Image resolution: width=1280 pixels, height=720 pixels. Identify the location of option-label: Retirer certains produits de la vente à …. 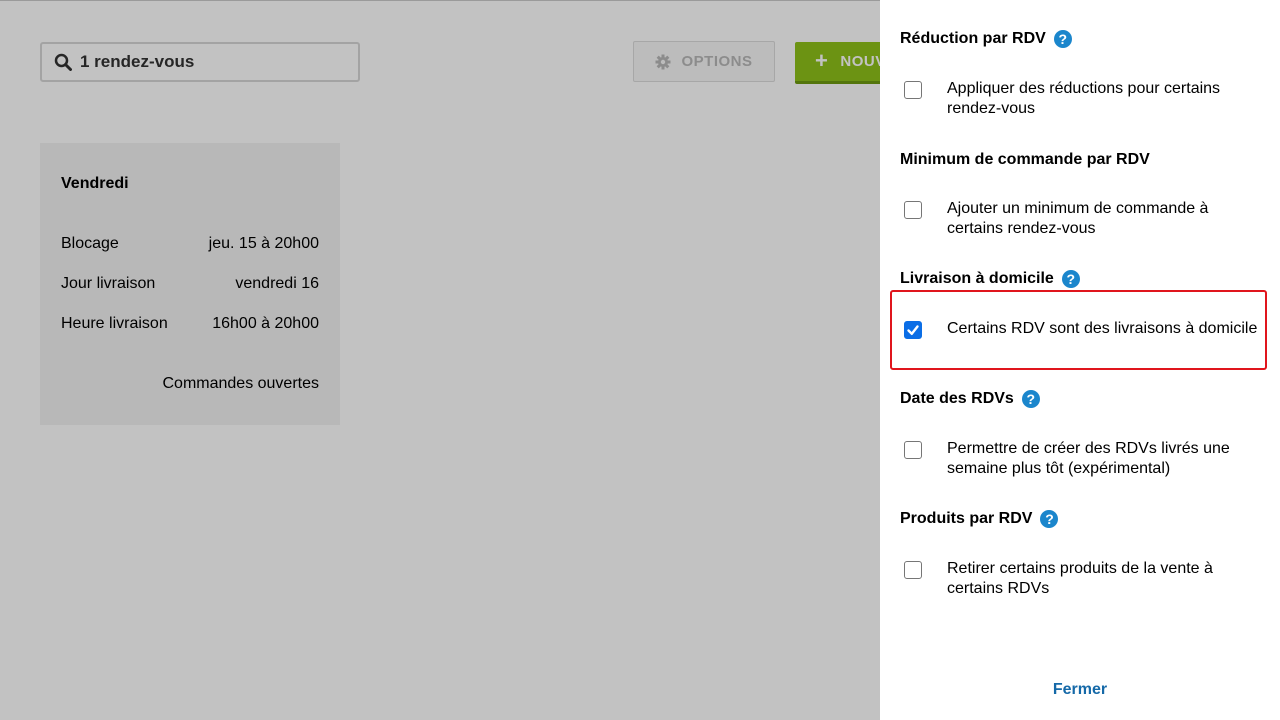
(1080, 578).